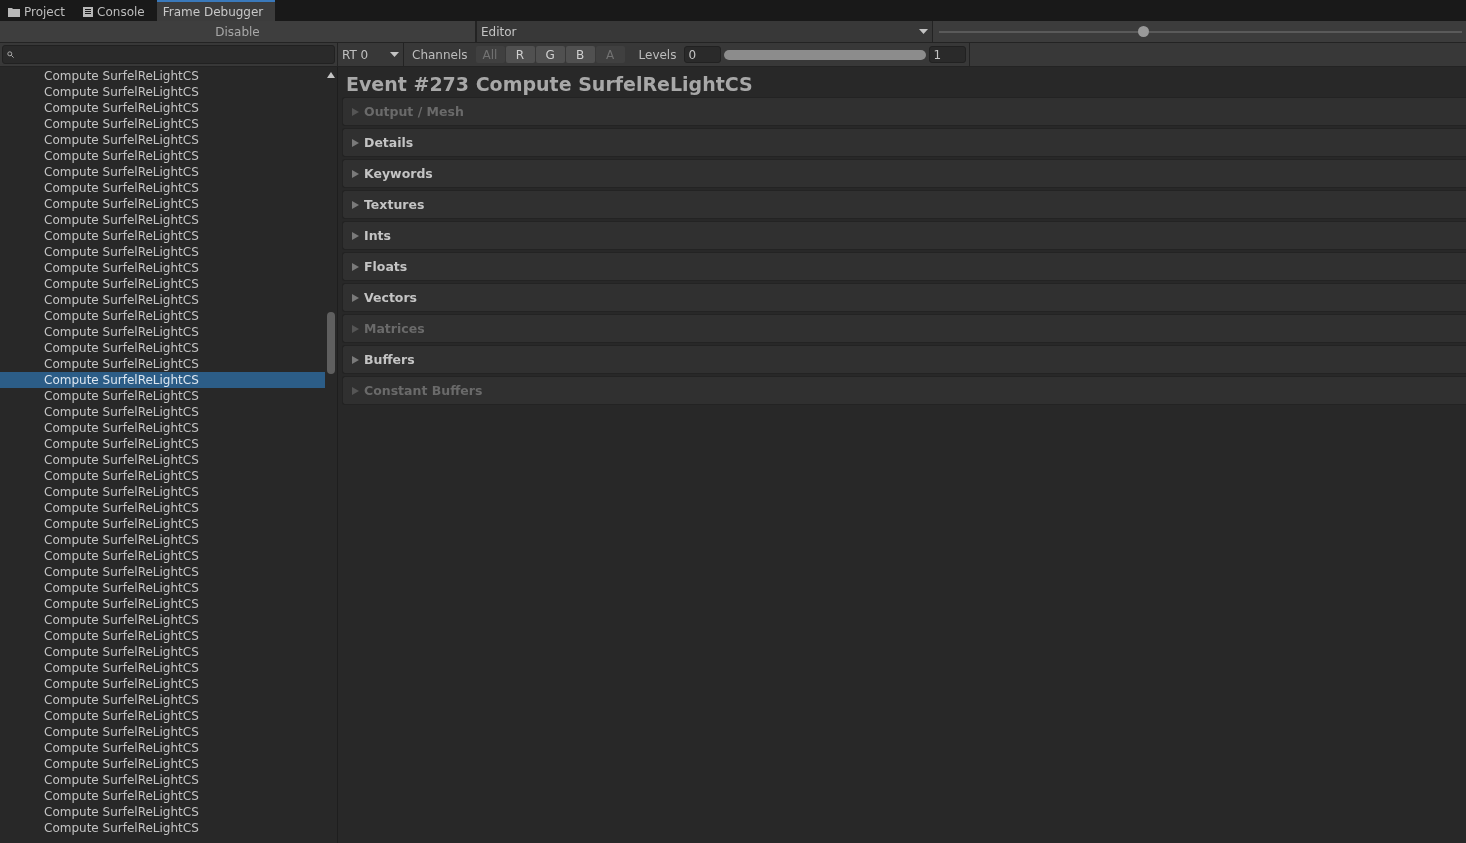 This screenshot has height=843, width=1466. I want to click on section-header: Details, so click(904, 142).